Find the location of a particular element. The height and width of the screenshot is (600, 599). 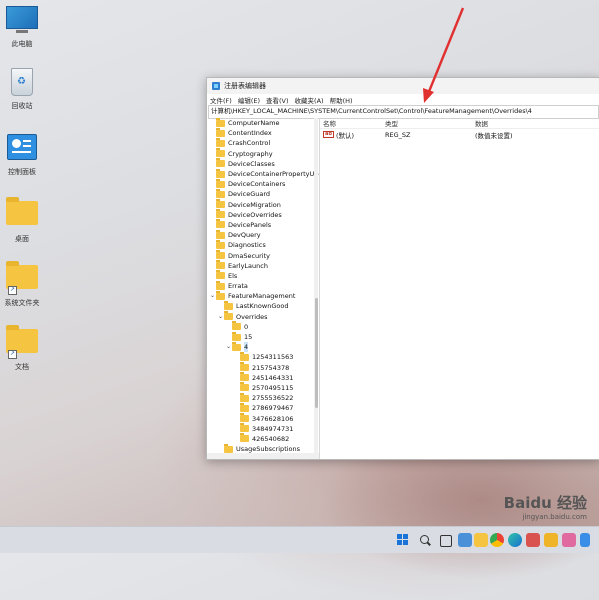

menu-view: 查看(V) is located at coordinates (277, 100).